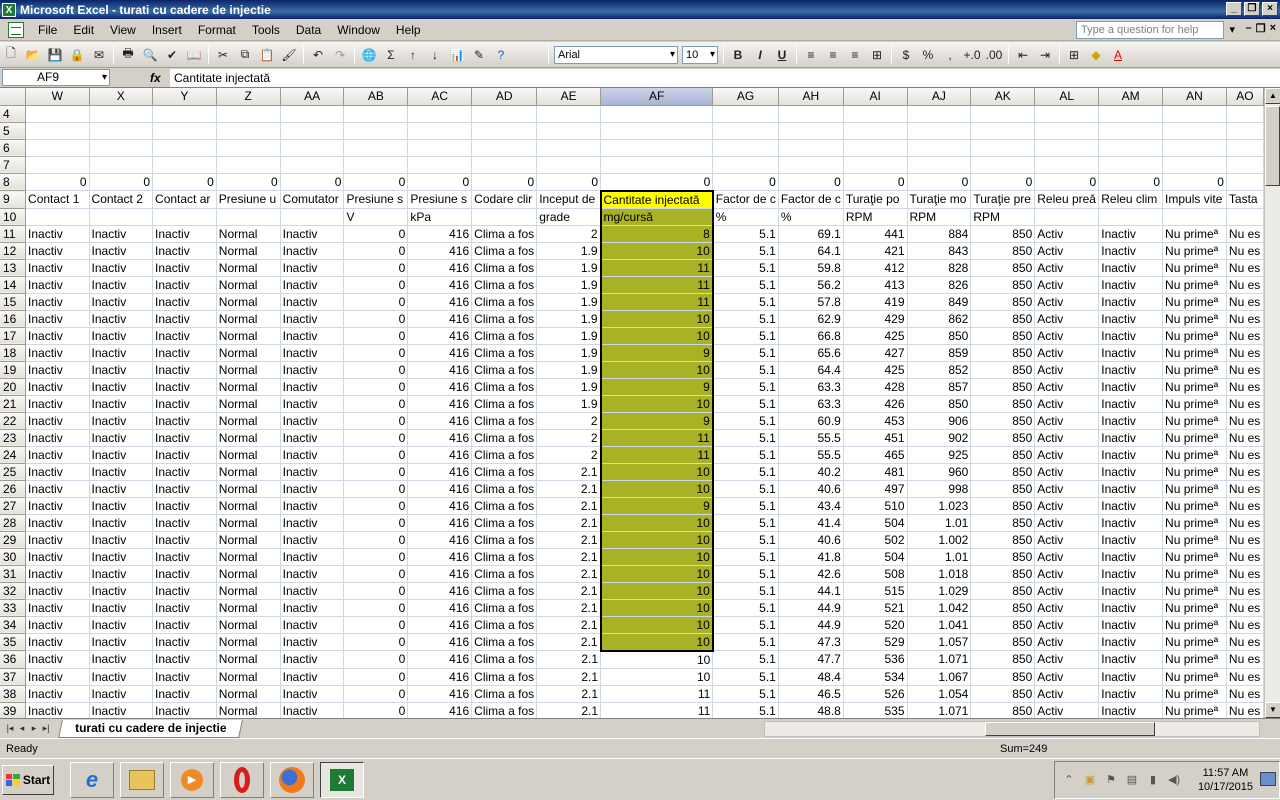 Image resolution: width=1280 pixels, height=800 pixels. Describe the element at coordinates (1090, 780) in the screenshot. I see `tray-app-icon: ▣` at that location.